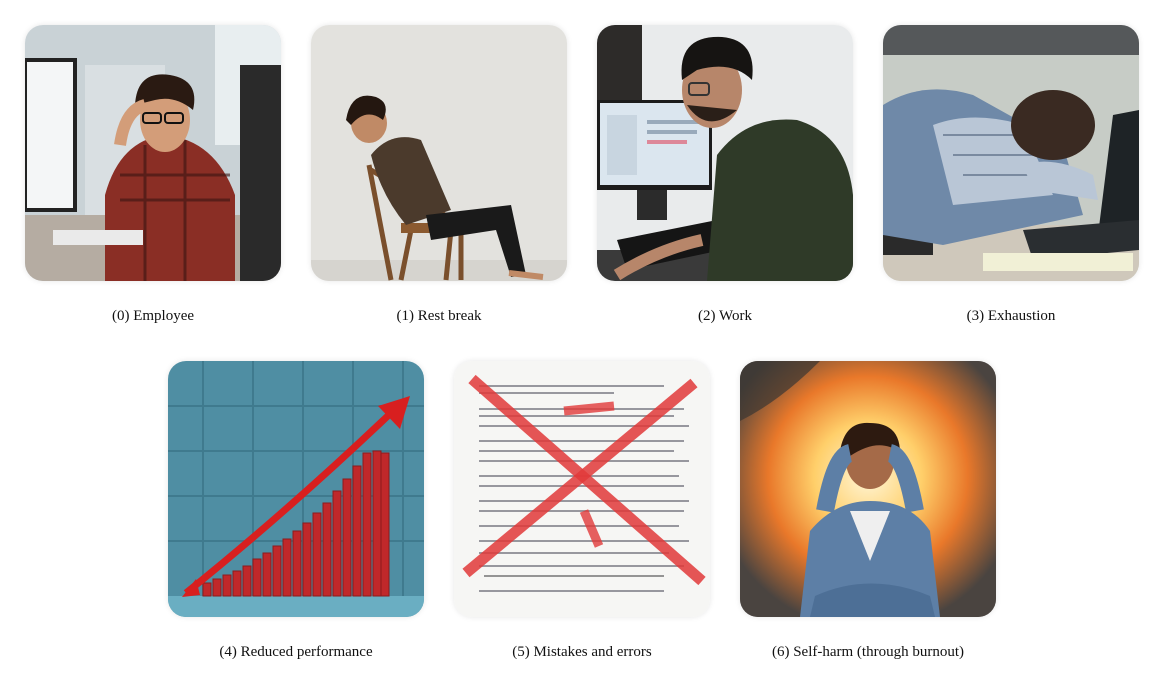  I want to click on panel-exhaustion: (3) Exhaustion, so click(1011, 174).